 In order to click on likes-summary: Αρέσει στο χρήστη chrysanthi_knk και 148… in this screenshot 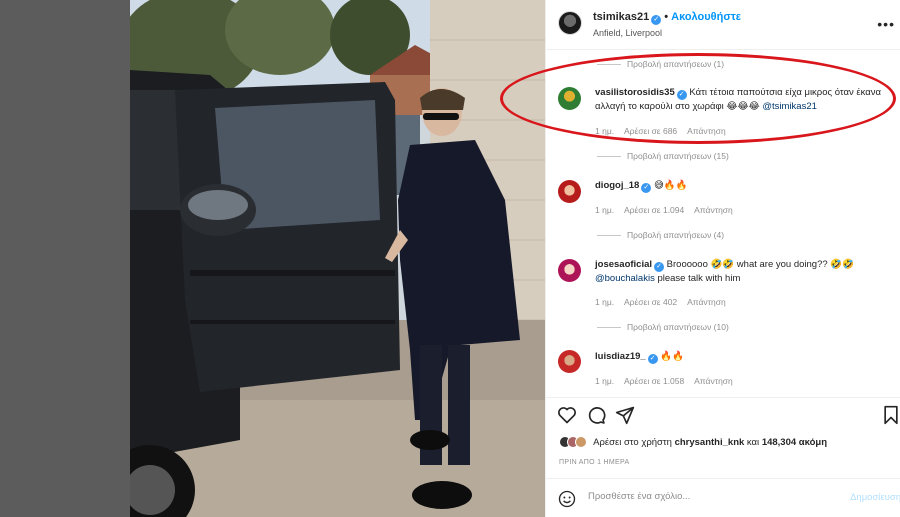, I will do `click(693, 442)`.